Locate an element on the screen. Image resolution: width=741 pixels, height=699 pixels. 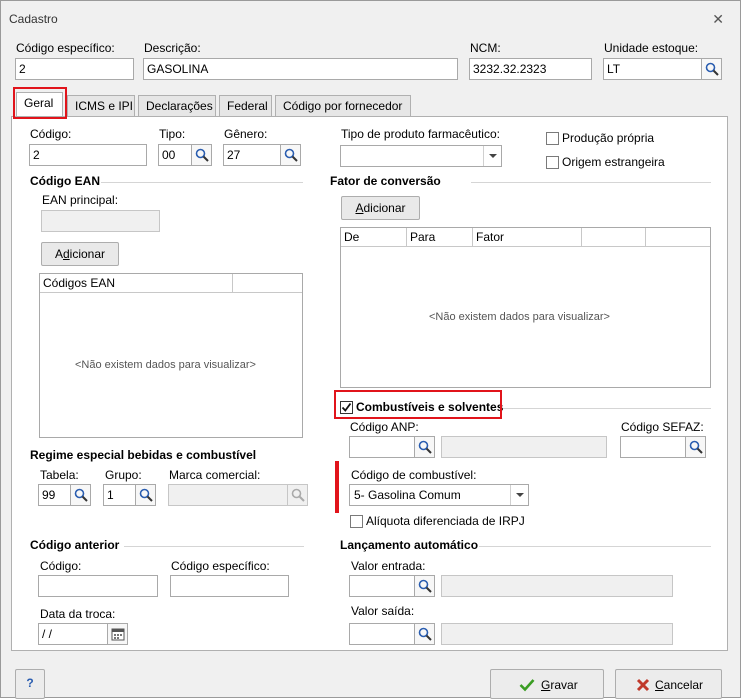
valor-entrada-search-icon is located at coordinates (424, 586).